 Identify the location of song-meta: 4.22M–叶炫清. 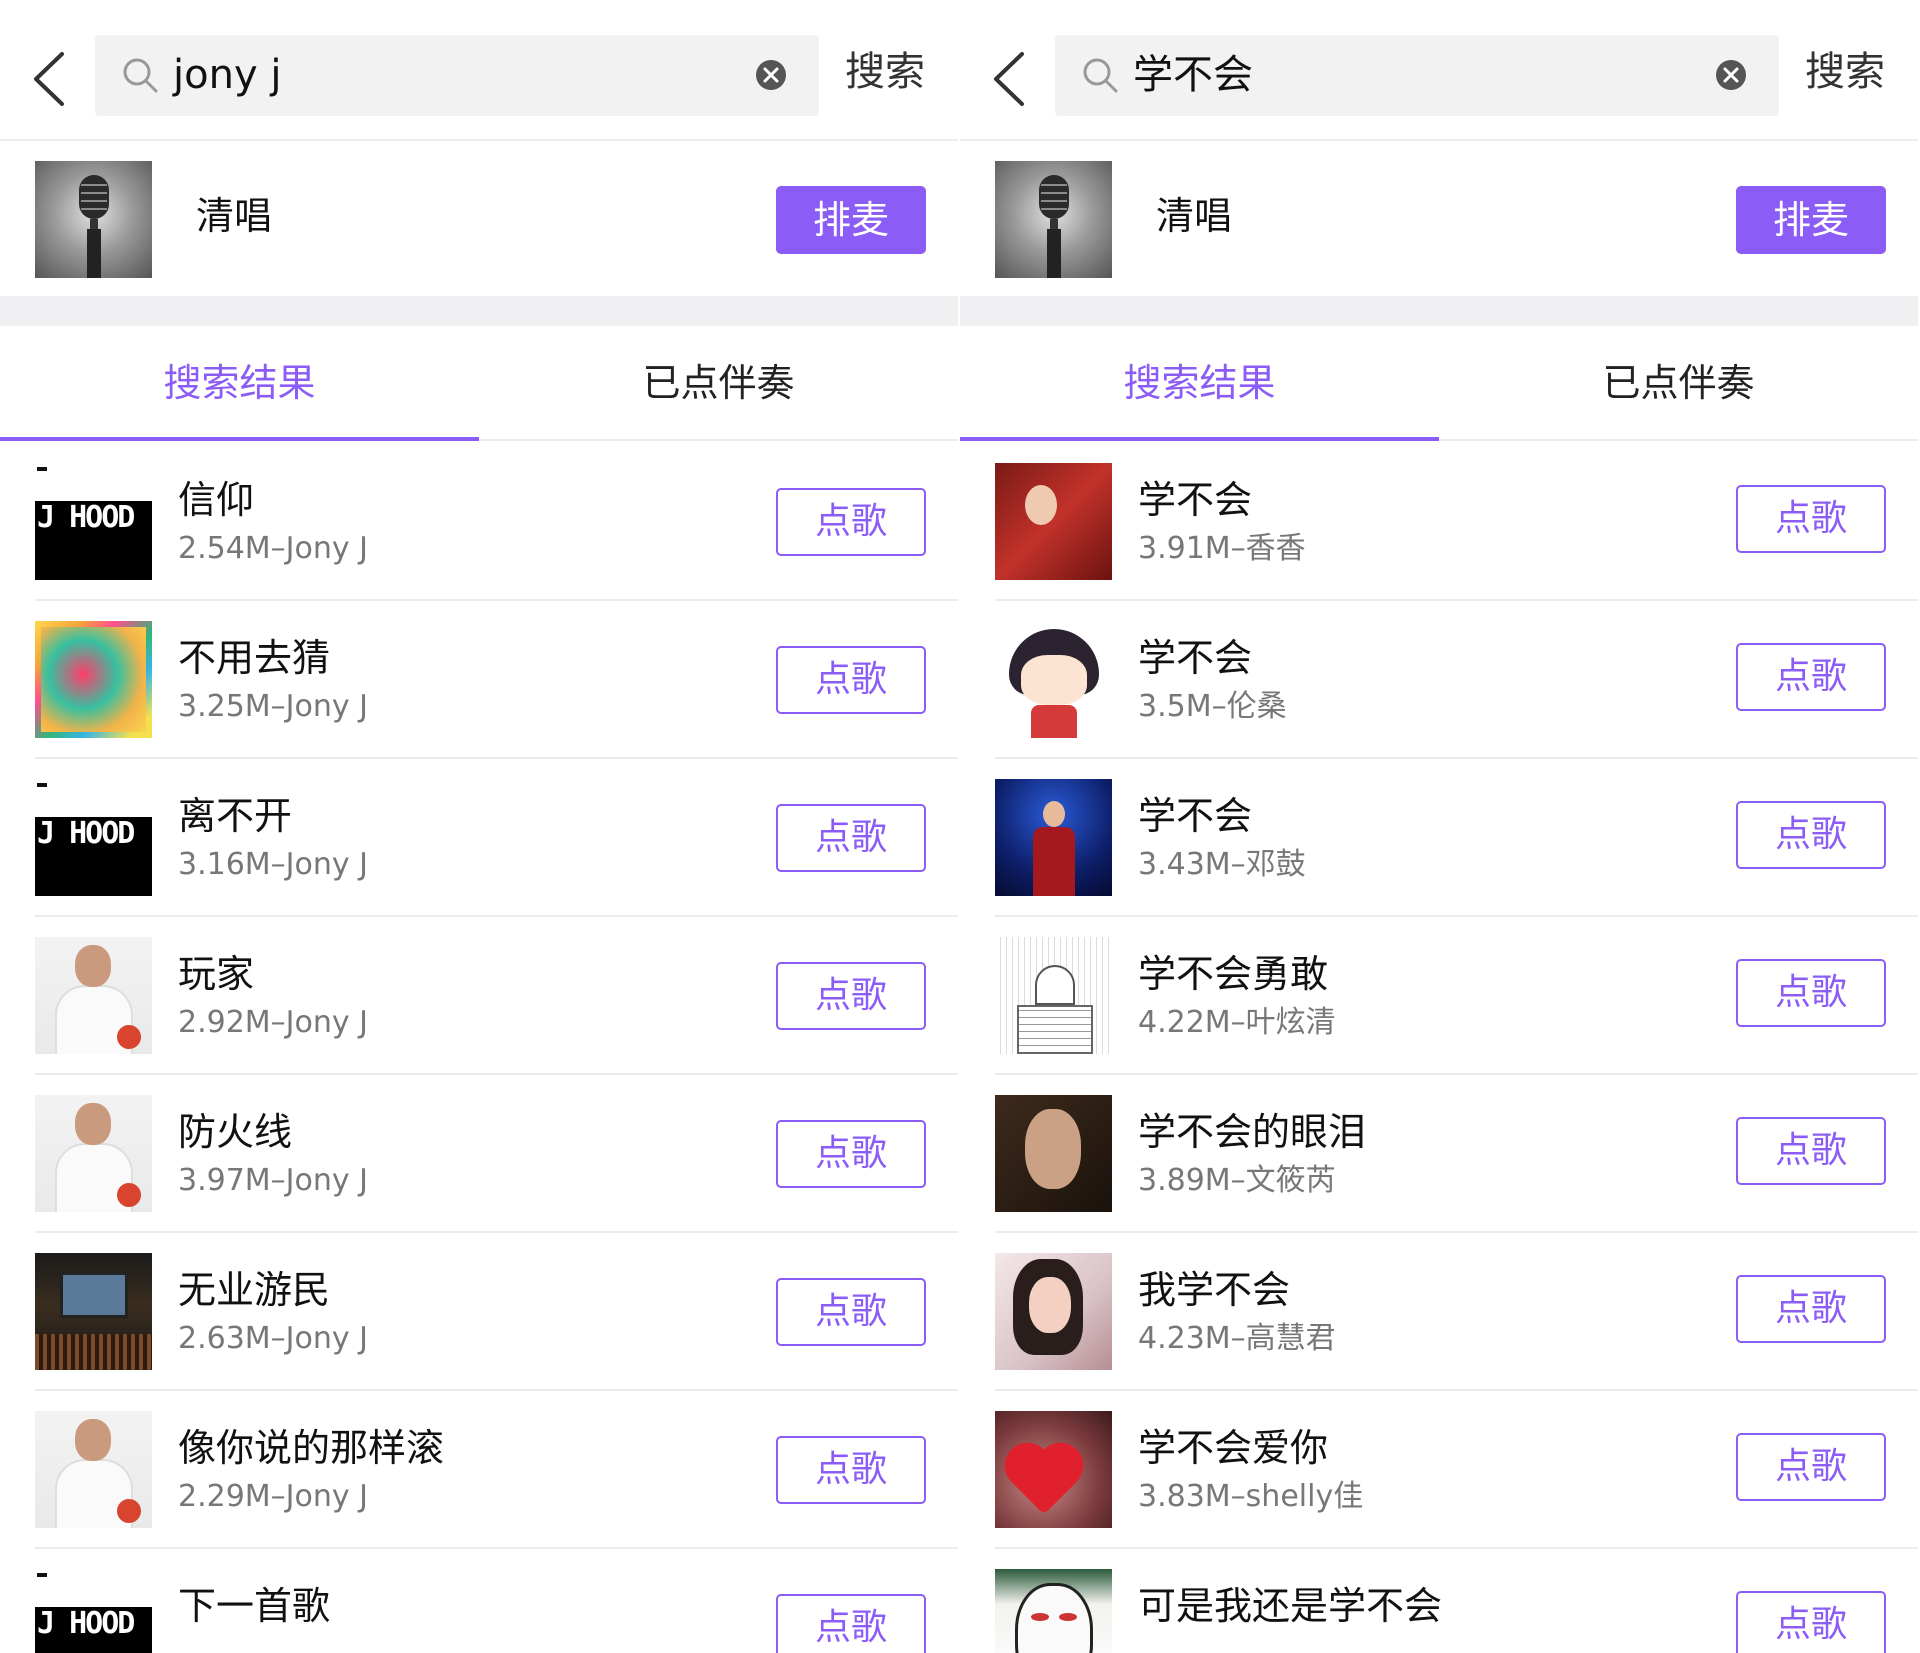
(1237, 1022).